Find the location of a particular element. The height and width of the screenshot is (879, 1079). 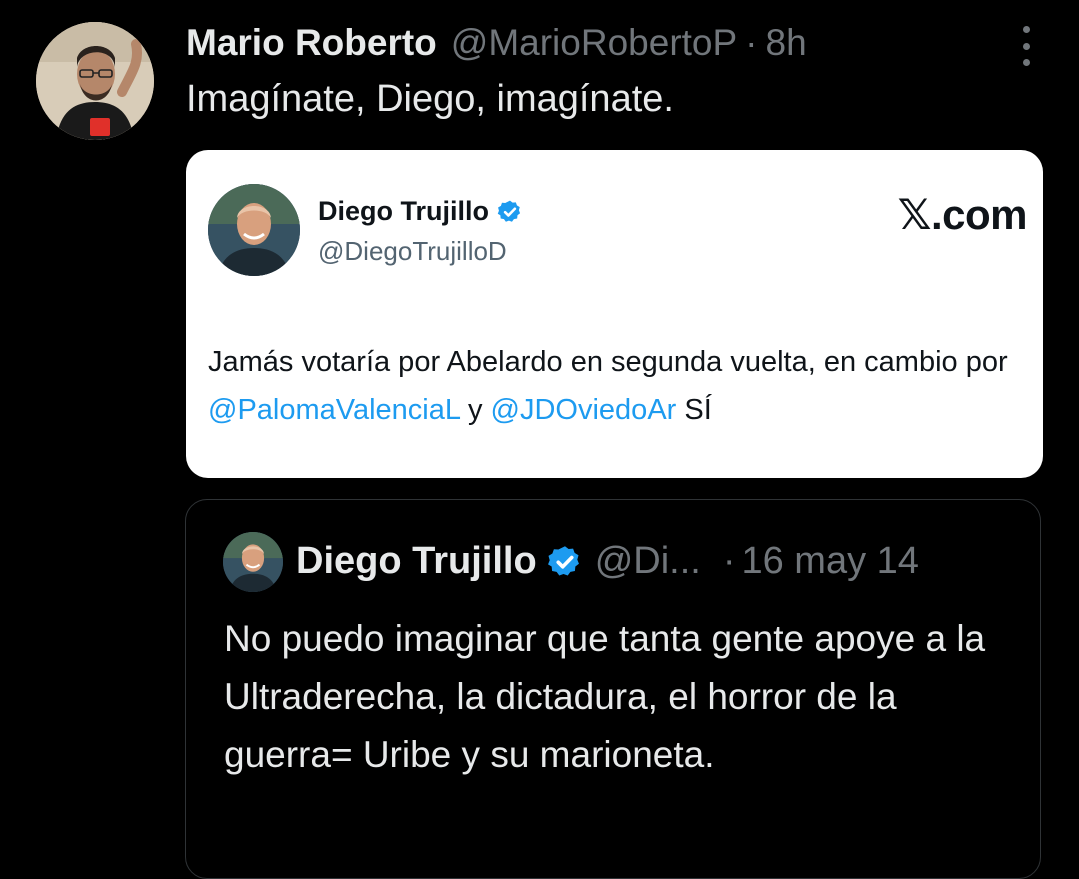

quote-author-avatar is located at coordinates (253, 562).